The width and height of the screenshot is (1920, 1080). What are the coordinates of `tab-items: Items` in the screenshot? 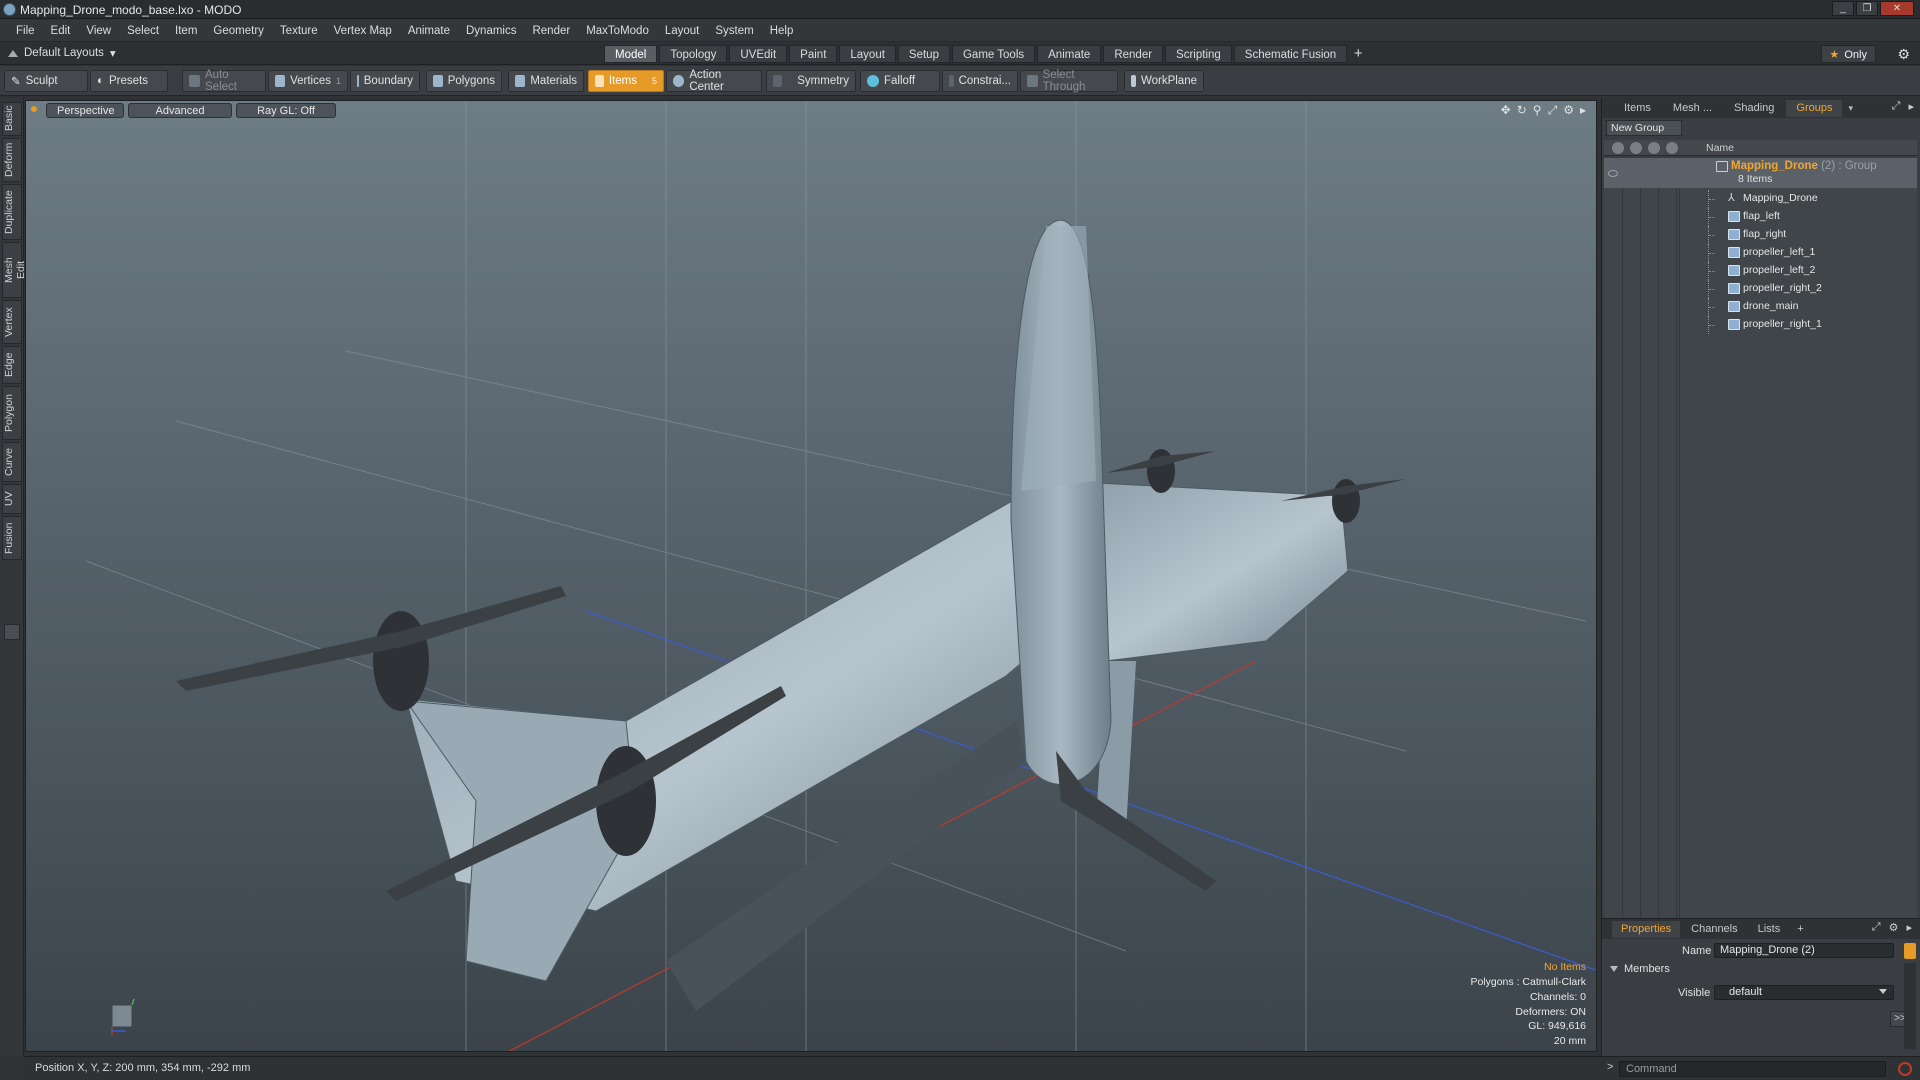 It's located at (1637, 108).